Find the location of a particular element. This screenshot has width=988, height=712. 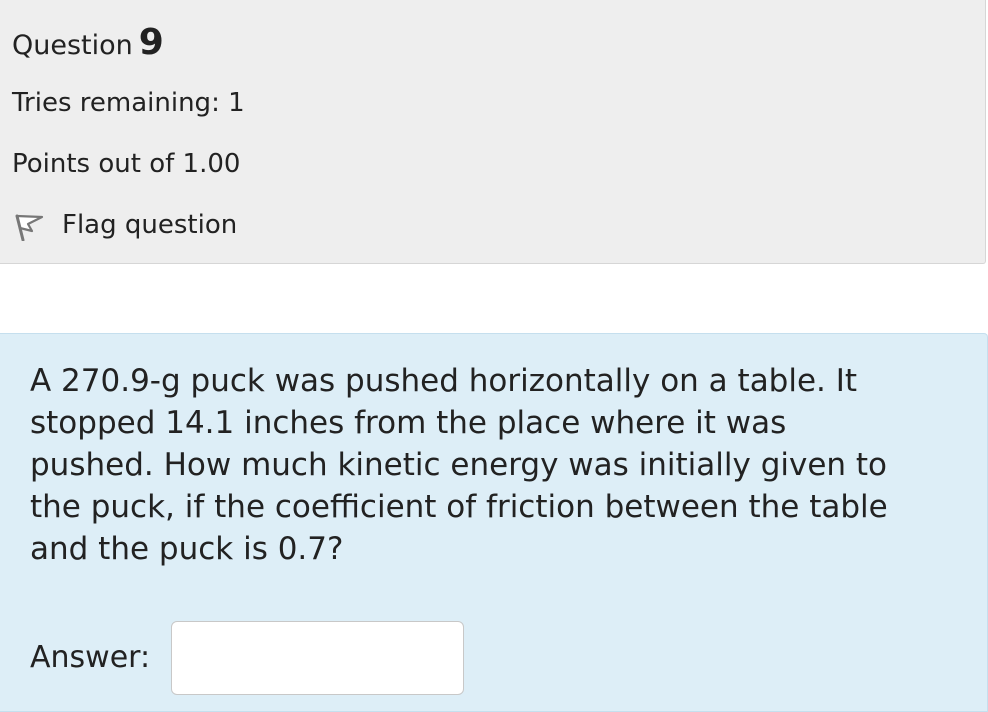

question-number: 9 is located at coordinates (151, 42).